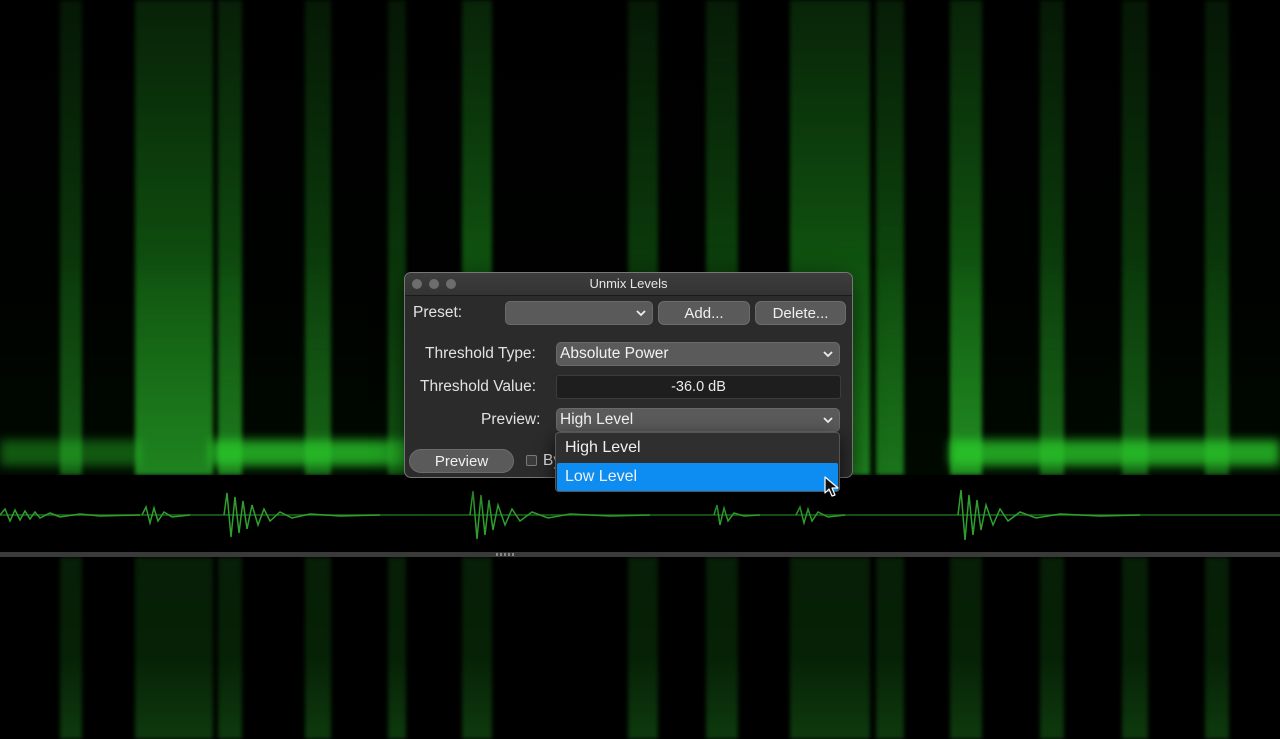 This screenshot has width=1280, height=739. I want to click on preview-label: Preview:, so click(511, 419).